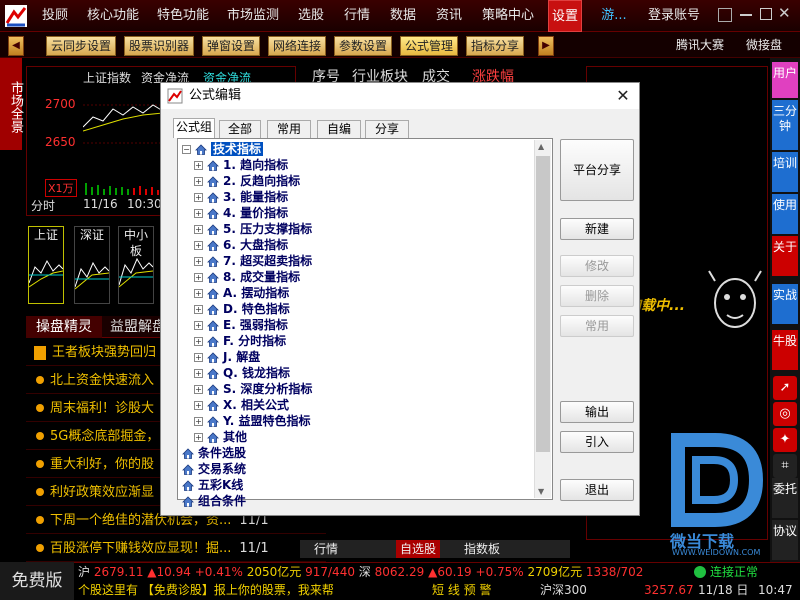 This screenshot has height=600, width=800. I want to click on sidebar-tab-hotstock: 牛股, so click(785, 350).